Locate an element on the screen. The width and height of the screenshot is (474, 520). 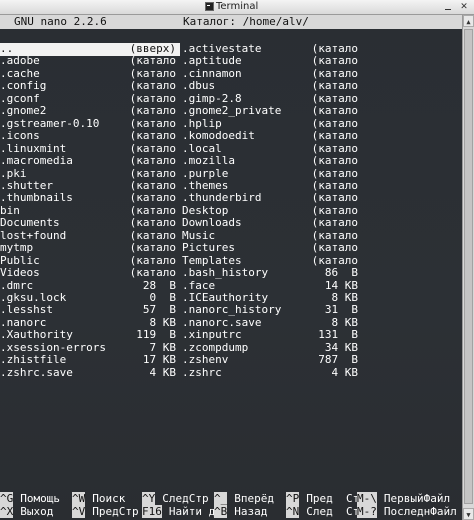
scroll-thumb is located at coordinates (468, 266).